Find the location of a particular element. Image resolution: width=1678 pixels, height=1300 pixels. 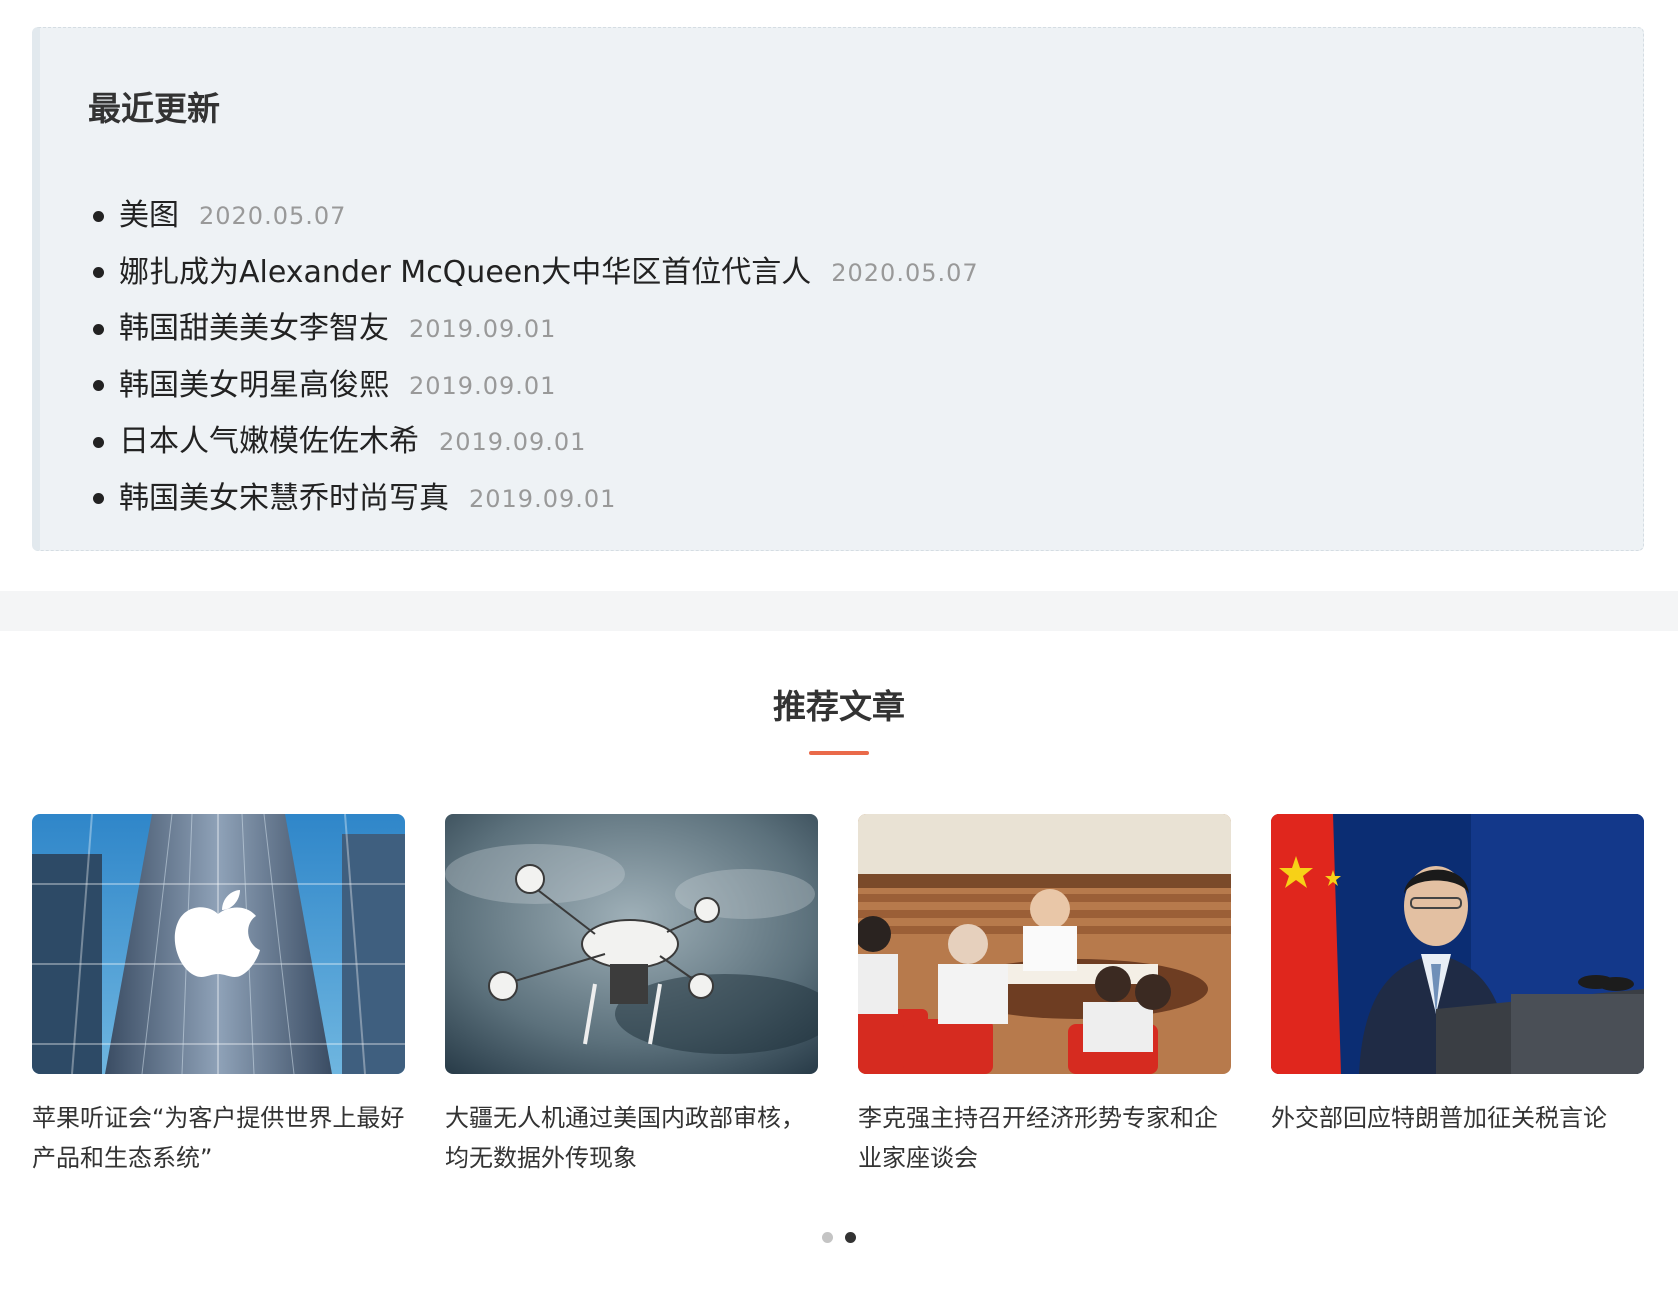

list-item: 日本人气嫩模佐佐木希 2019.09.01 is located at coordinates (533, 442).